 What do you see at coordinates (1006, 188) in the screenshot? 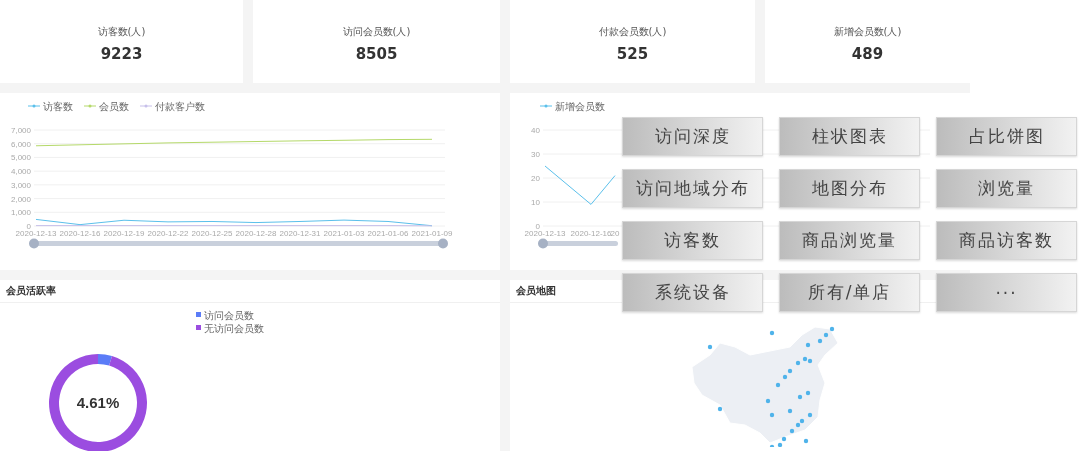
I see `menu-button: 浏览量` at bounding box center [1006, 188].